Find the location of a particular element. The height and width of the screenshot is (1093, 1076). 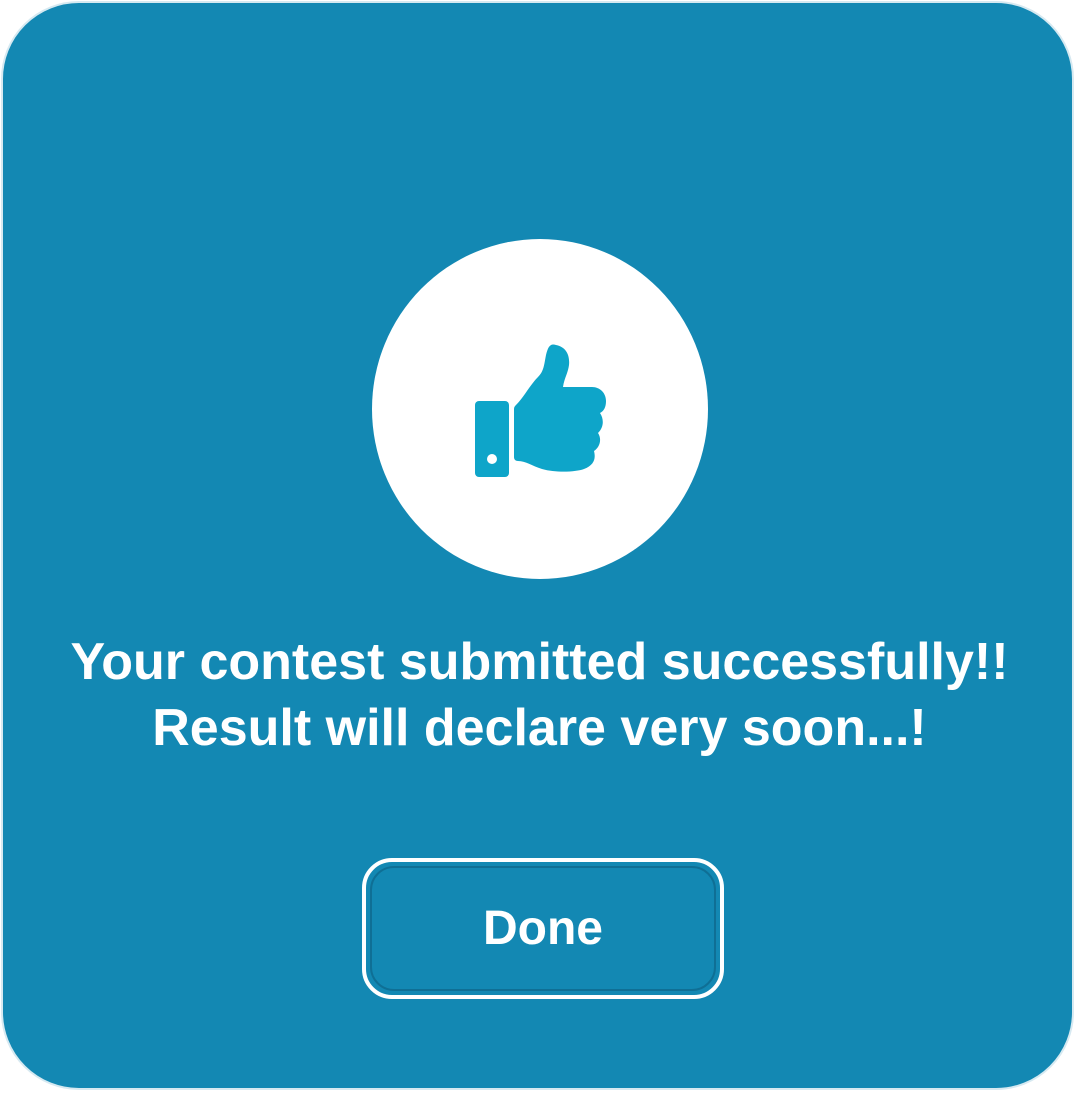

thumbs-up-icon is located at coordinates (540, 410).